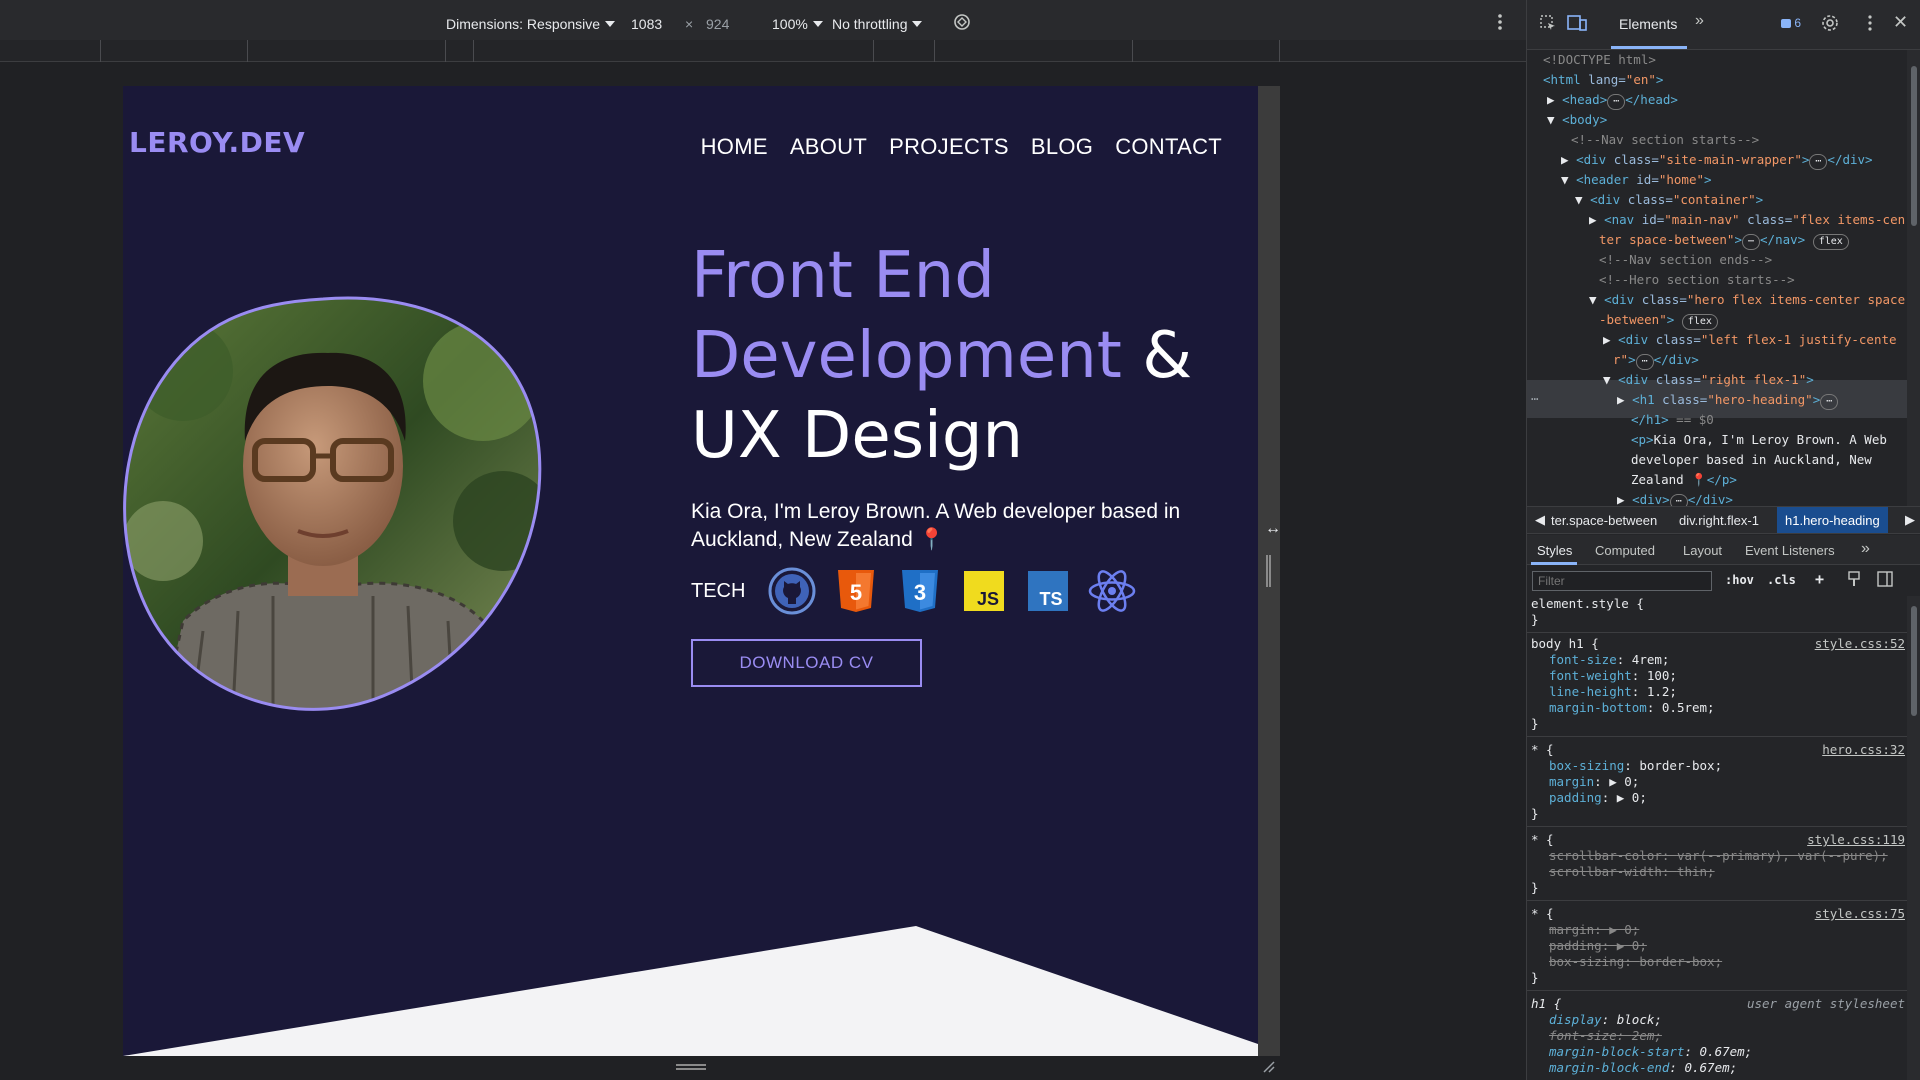 The height and width of the screenshot is (1080, 1920). I want to click on height-input: 924, so click(717, 24).